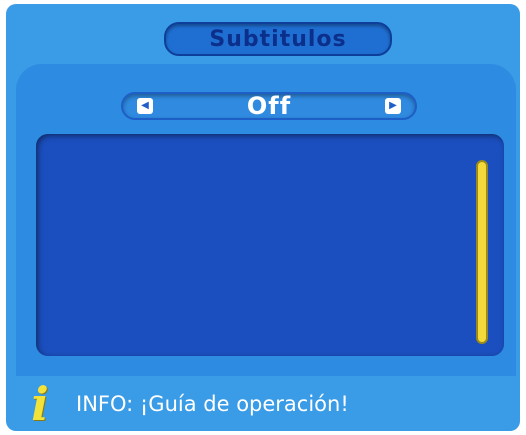 This screenshot has height=435, width=526. What do you see at coordinates (145, 106) in the screenshot?
I see `left-arrow-icon: ◀` at bounding box center [145, 106].